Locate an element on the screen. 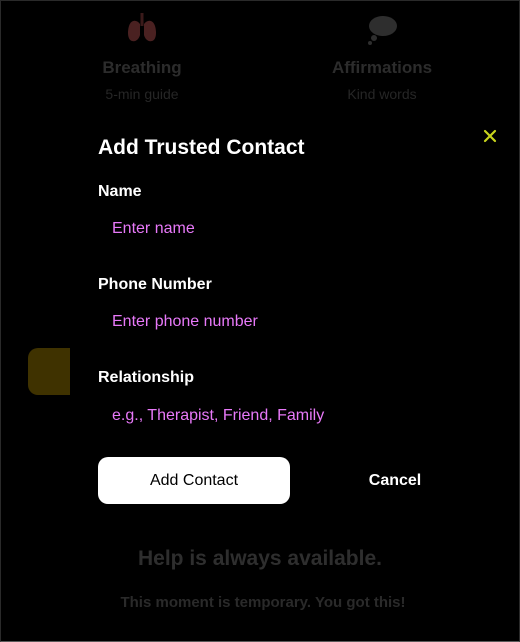 The width and height of the screenshot is (520, 642). affirmations-title: Affirmations is located at coordinates (382, 67).